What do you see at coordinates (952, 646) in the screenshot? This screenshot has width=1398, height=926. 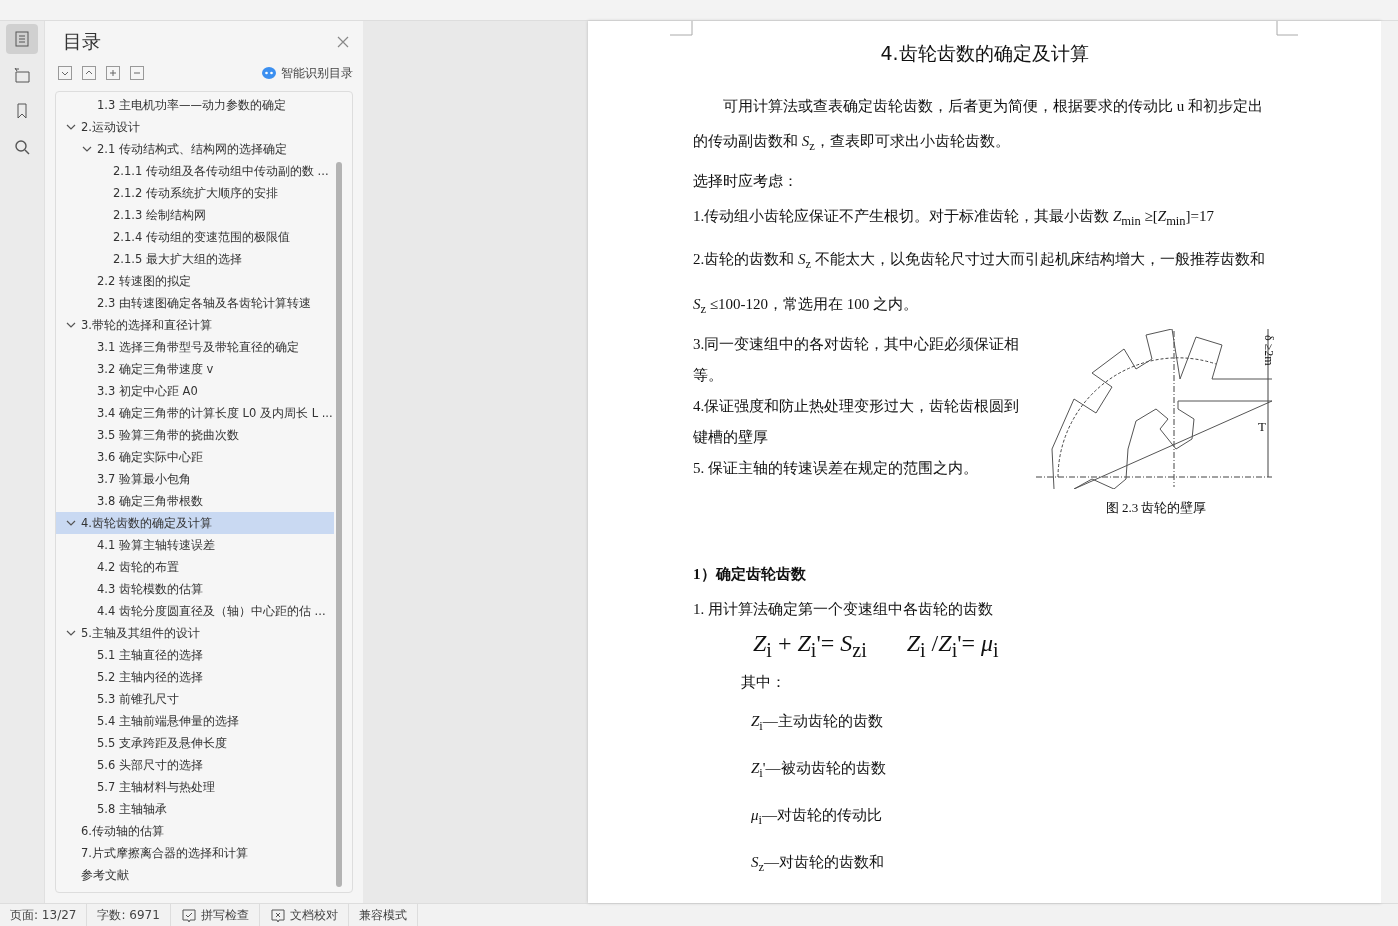 I see `formula: Z$_{i}$ /Z$_{i}$'= μ$_{i}$` at bounding box center [952, 646].